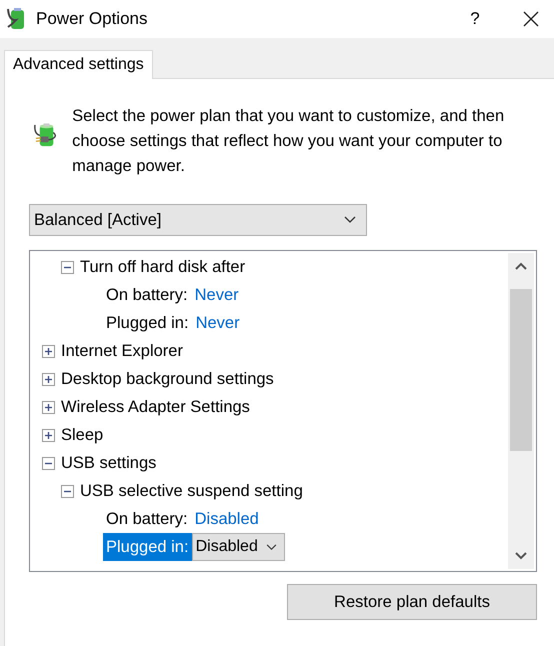 The image size is (554, 646). Describe the element at coordinates (412, 602) in the screenshot. I see `restore-defaults-button: Restore plan defaults` at that location.